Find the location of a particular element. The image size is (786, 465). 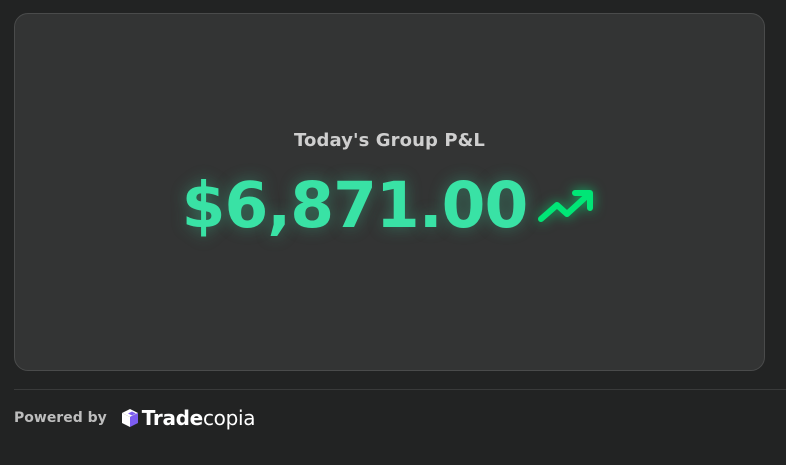

footer-divider is located at coordinates (400, 389).